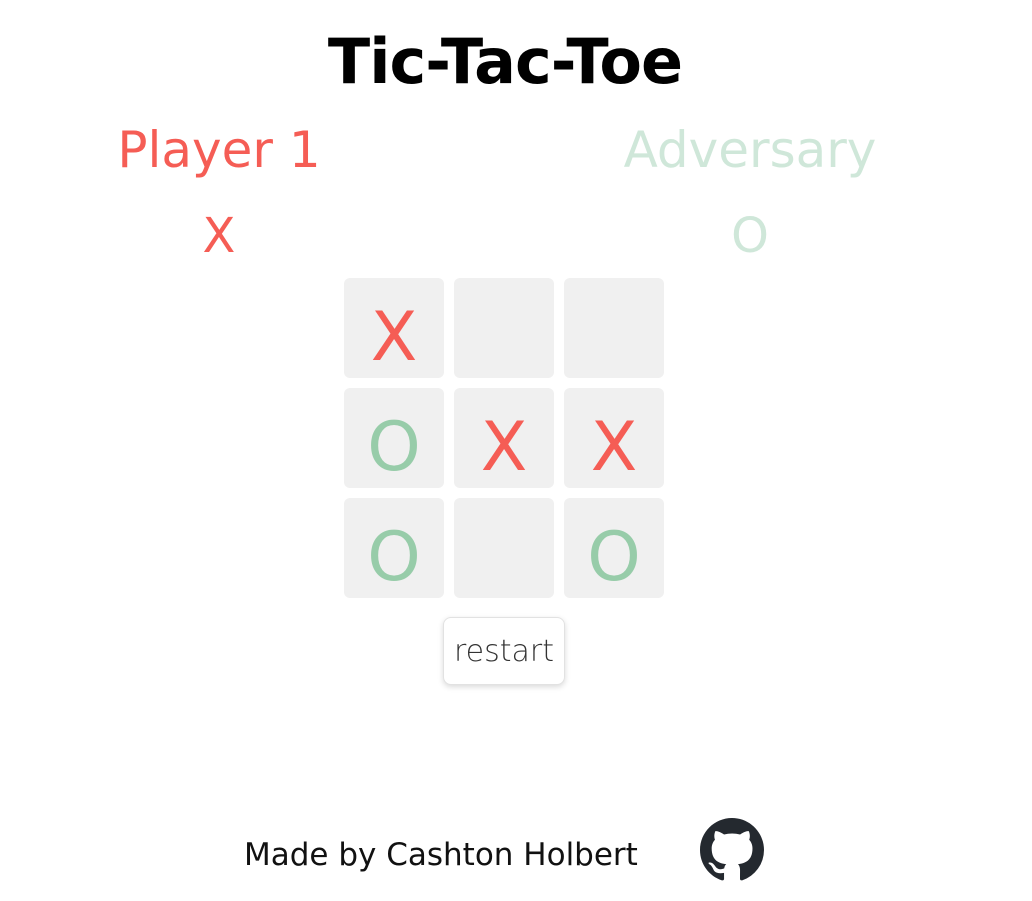  What do you see at coordinates (505, 61) in the screenshot?
I see `page-title: Tic-Tac-Toe` at bounding box center [505, 61].